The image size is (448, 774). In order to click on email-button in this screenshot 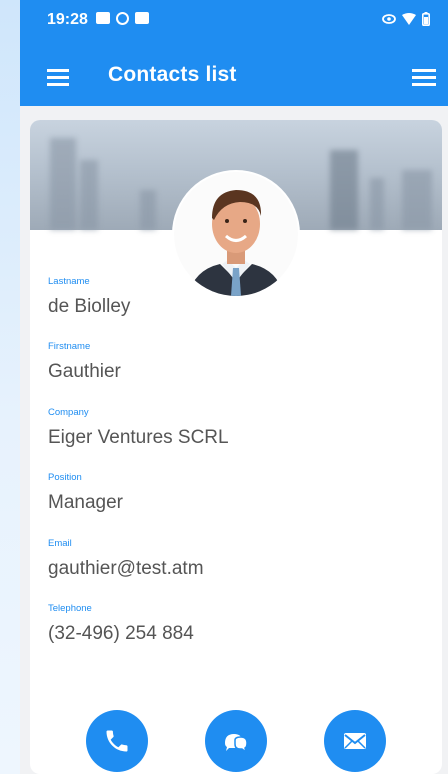, I will do `click(355, 741)`.